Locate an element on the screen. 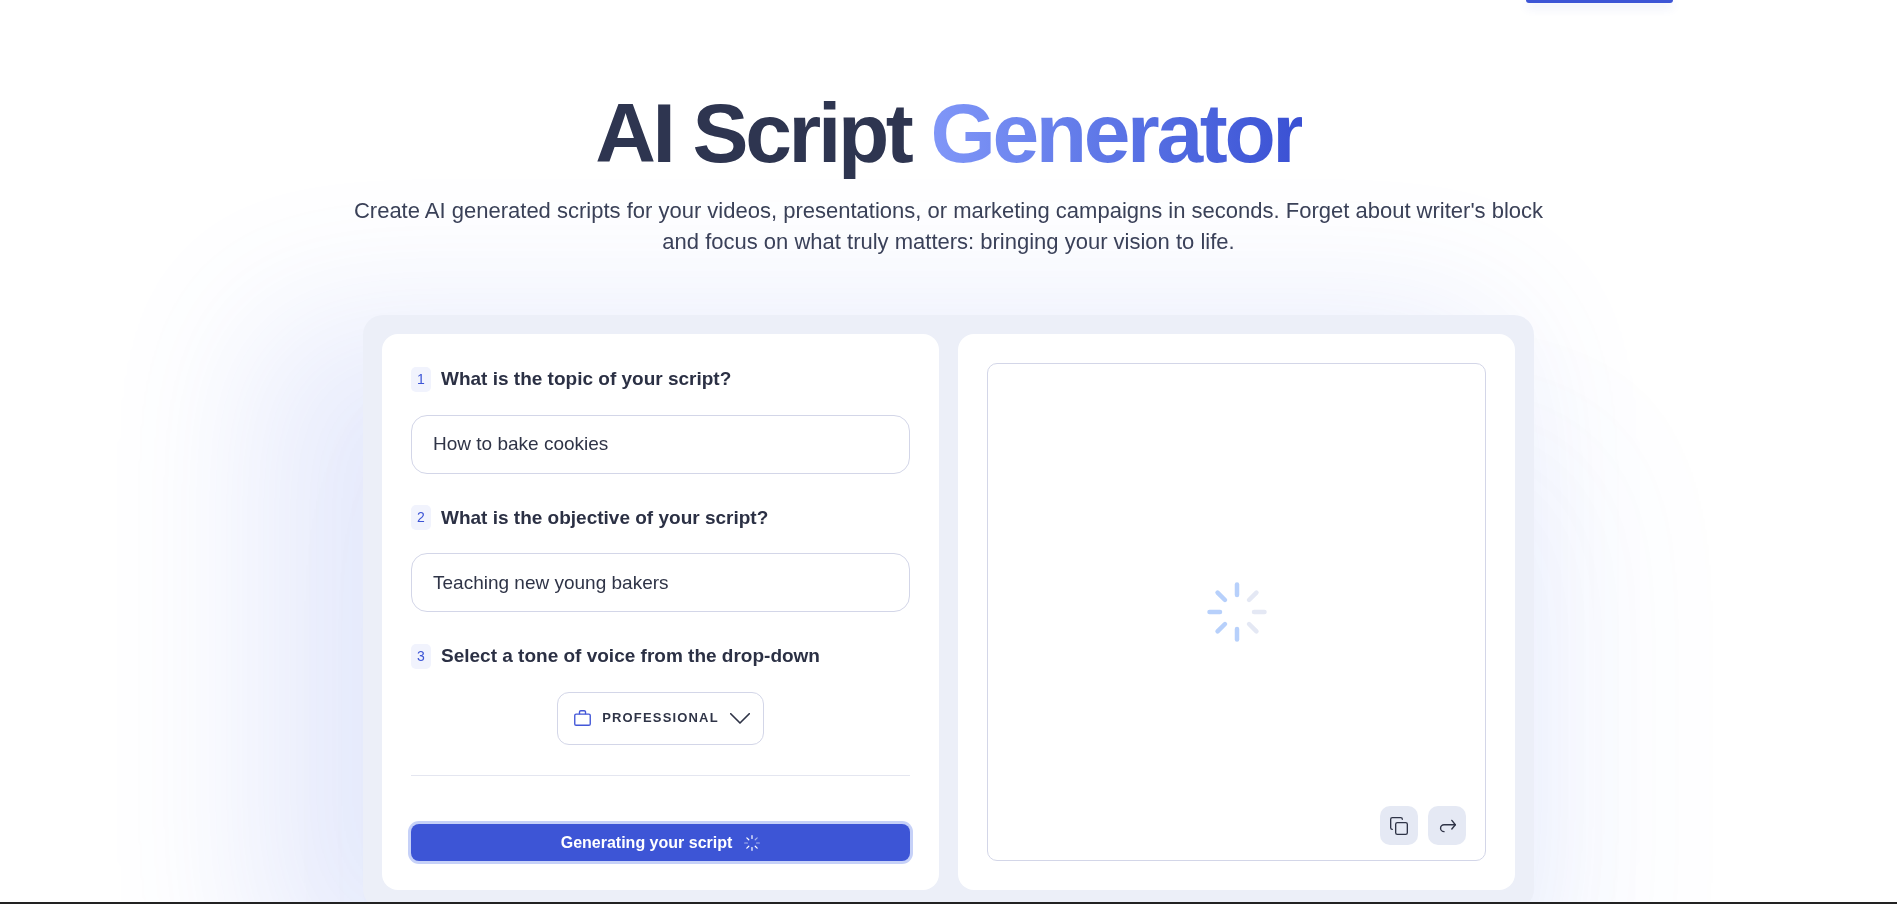  step-number: 3 is located at coordinates (421, 656).